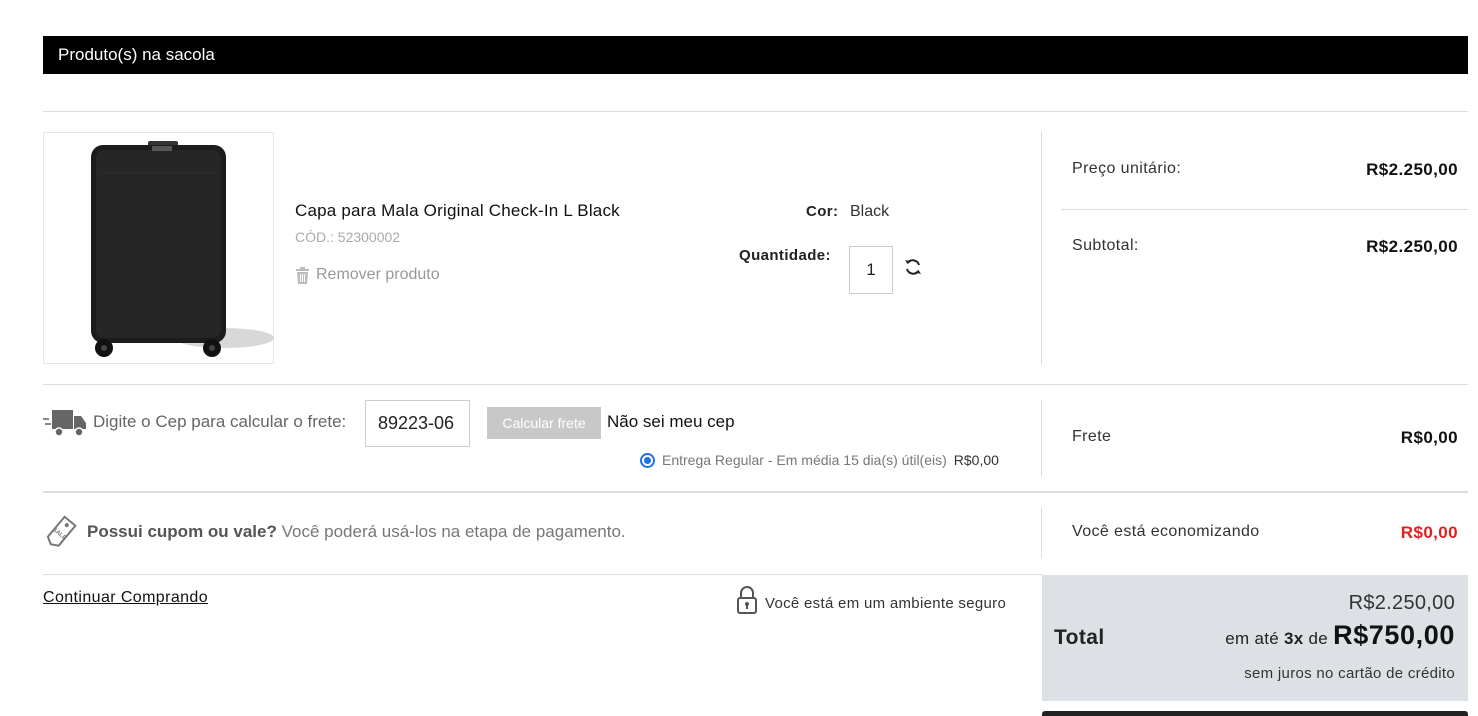  I want to click on saving-label: Você está economizando, so click(1166, 531).